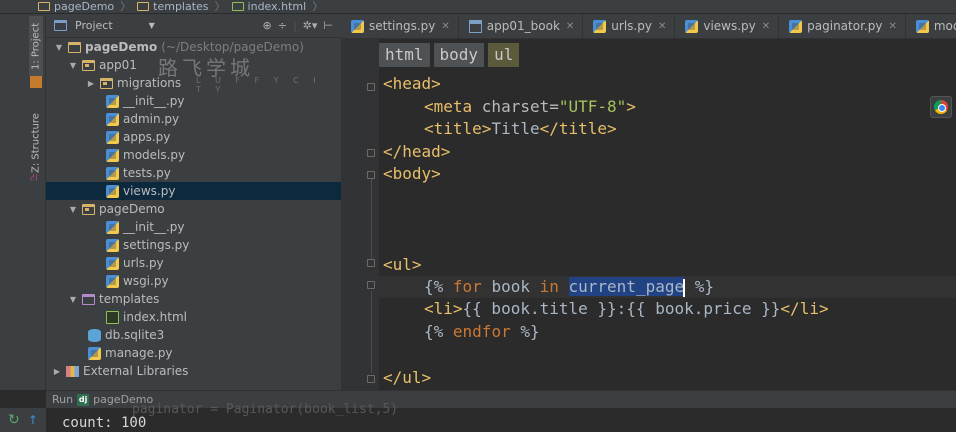 The image size is (956, 432). Describe the element at coordinates (842, 26) in the screenshot. I see `tab-paginator: paginator.py ✕` at that location.